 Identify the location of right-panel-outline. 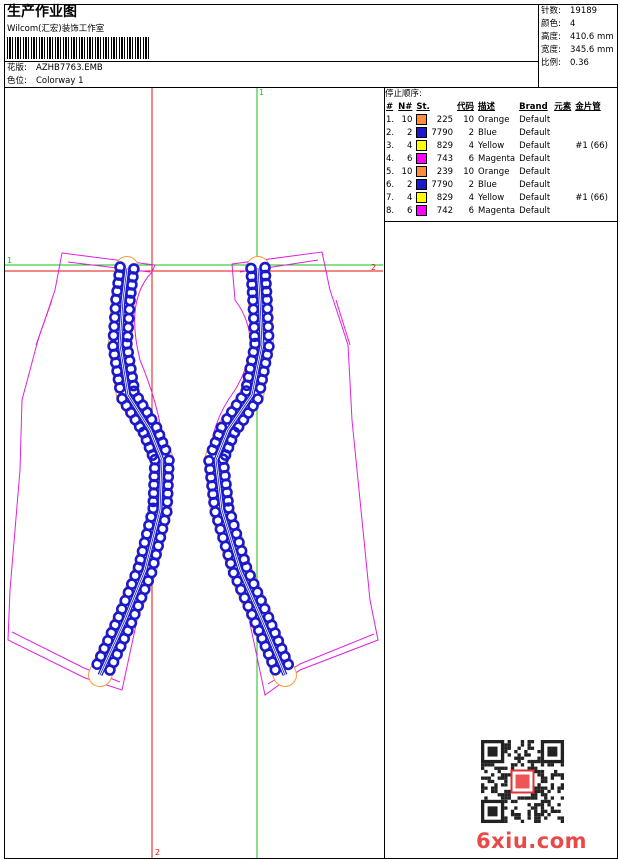
(293, 473).